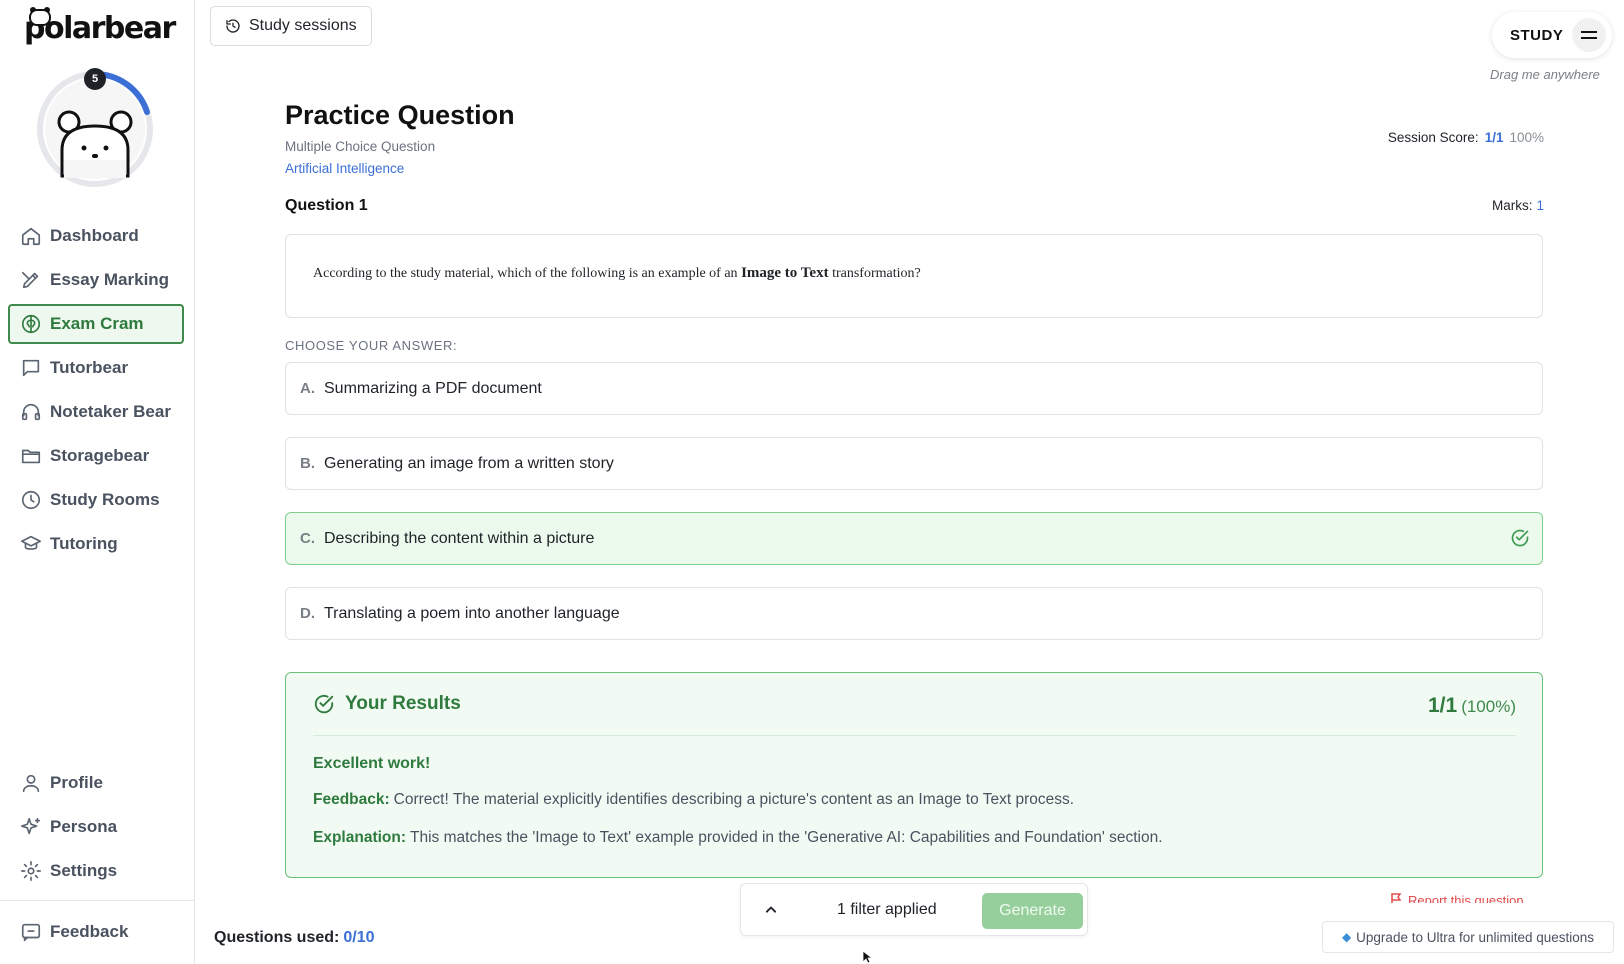 This screenshot has height=964, width=1624. I want to click on sidebar-item-essay-marking: Essay Marking, so click(96, 280).